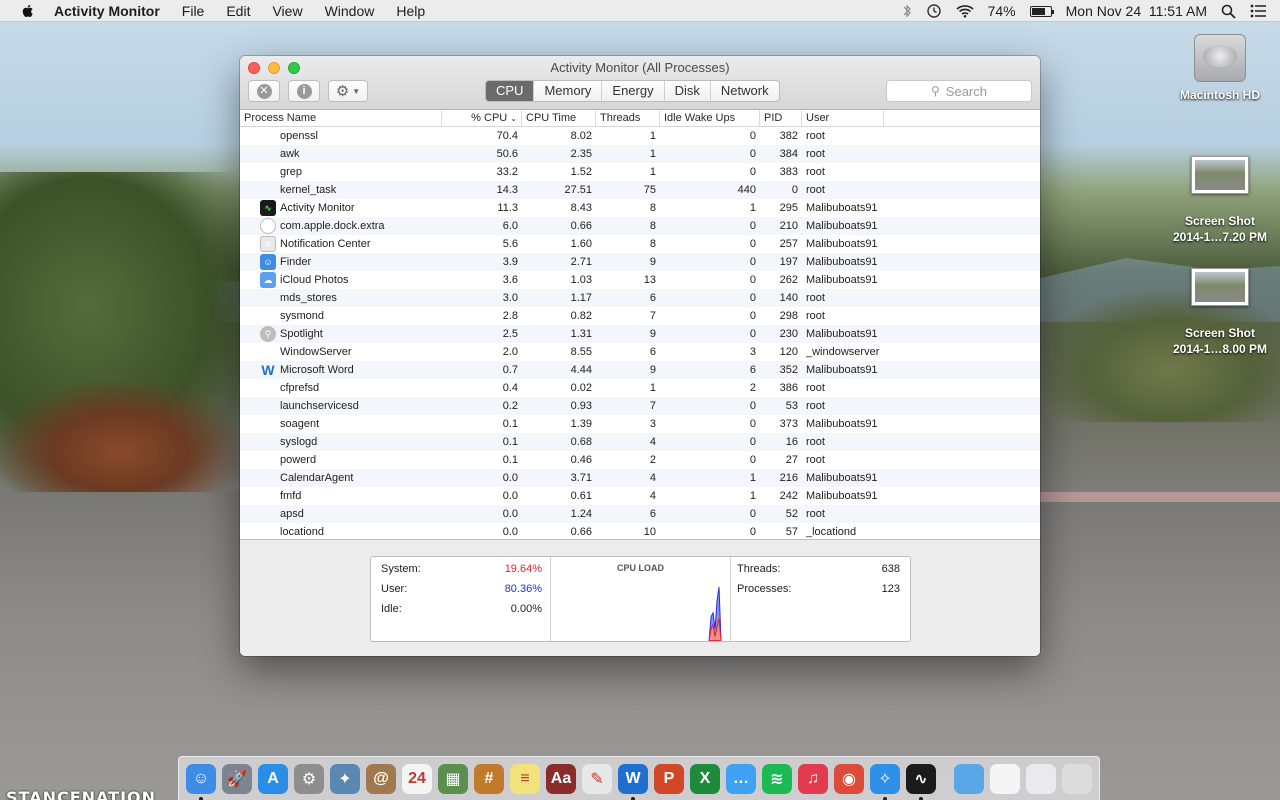  What do you see at coordinates (350, 11) in the screenshot?
I see `menu-window: Window` at bounding box center [350, 11].